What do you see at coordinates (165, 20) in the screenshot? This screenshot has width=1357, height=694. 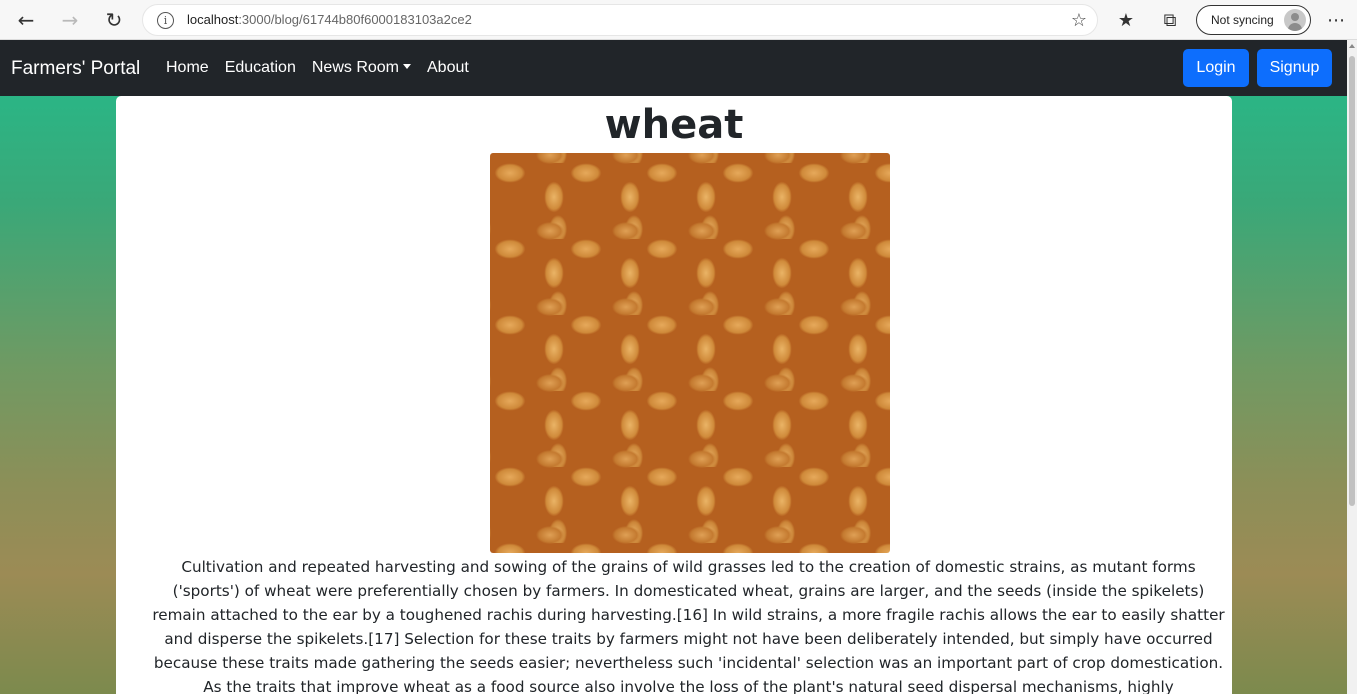 I see `info-icon: i` at bounding box center [165, 20].